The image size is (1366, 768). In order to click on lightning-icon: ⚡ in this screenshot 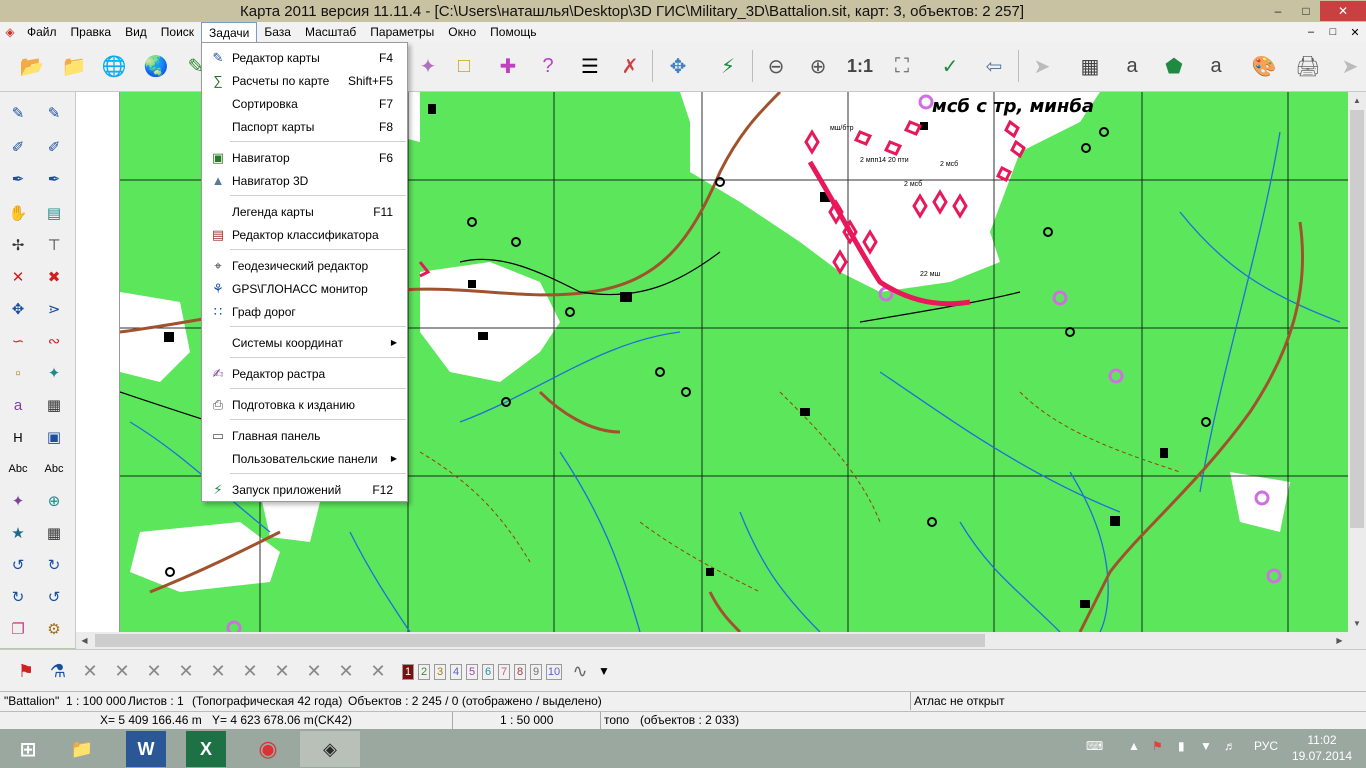, I will do `click(728, 66)`.